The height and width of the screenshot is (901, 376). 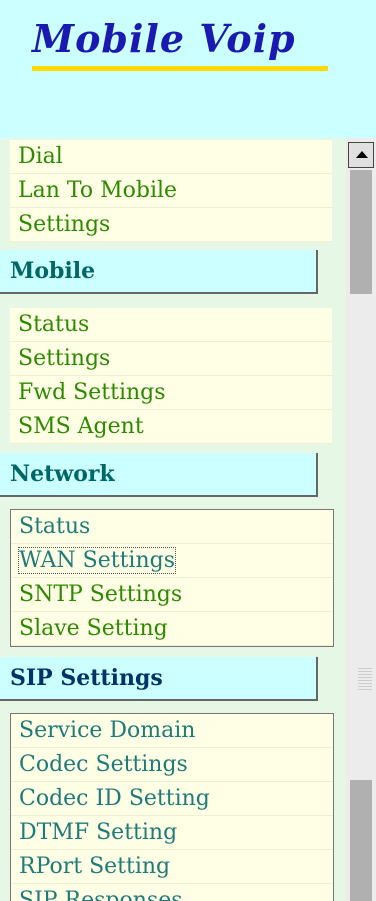 I want to click on menu-item-wan-settings: WAN Settings, so click(x=172, y=561).